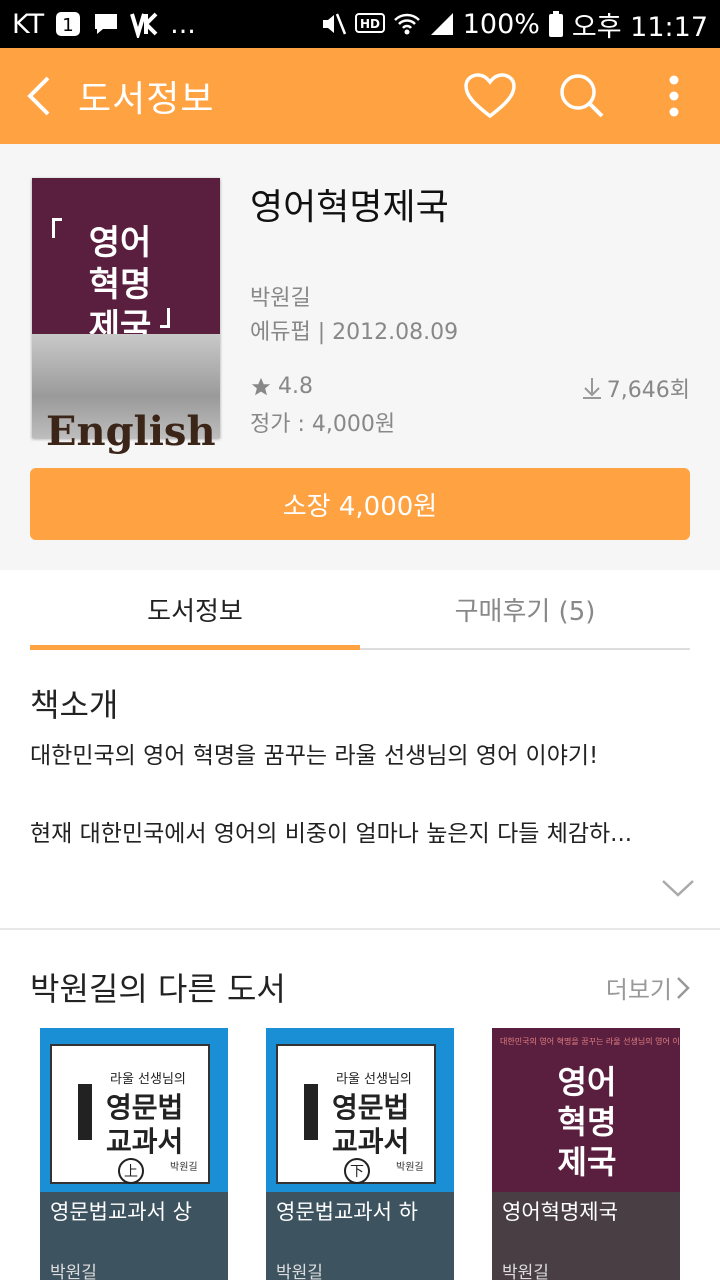  I want to click on book-cover: 영어 혁명 제국 English, so click(126, 316).